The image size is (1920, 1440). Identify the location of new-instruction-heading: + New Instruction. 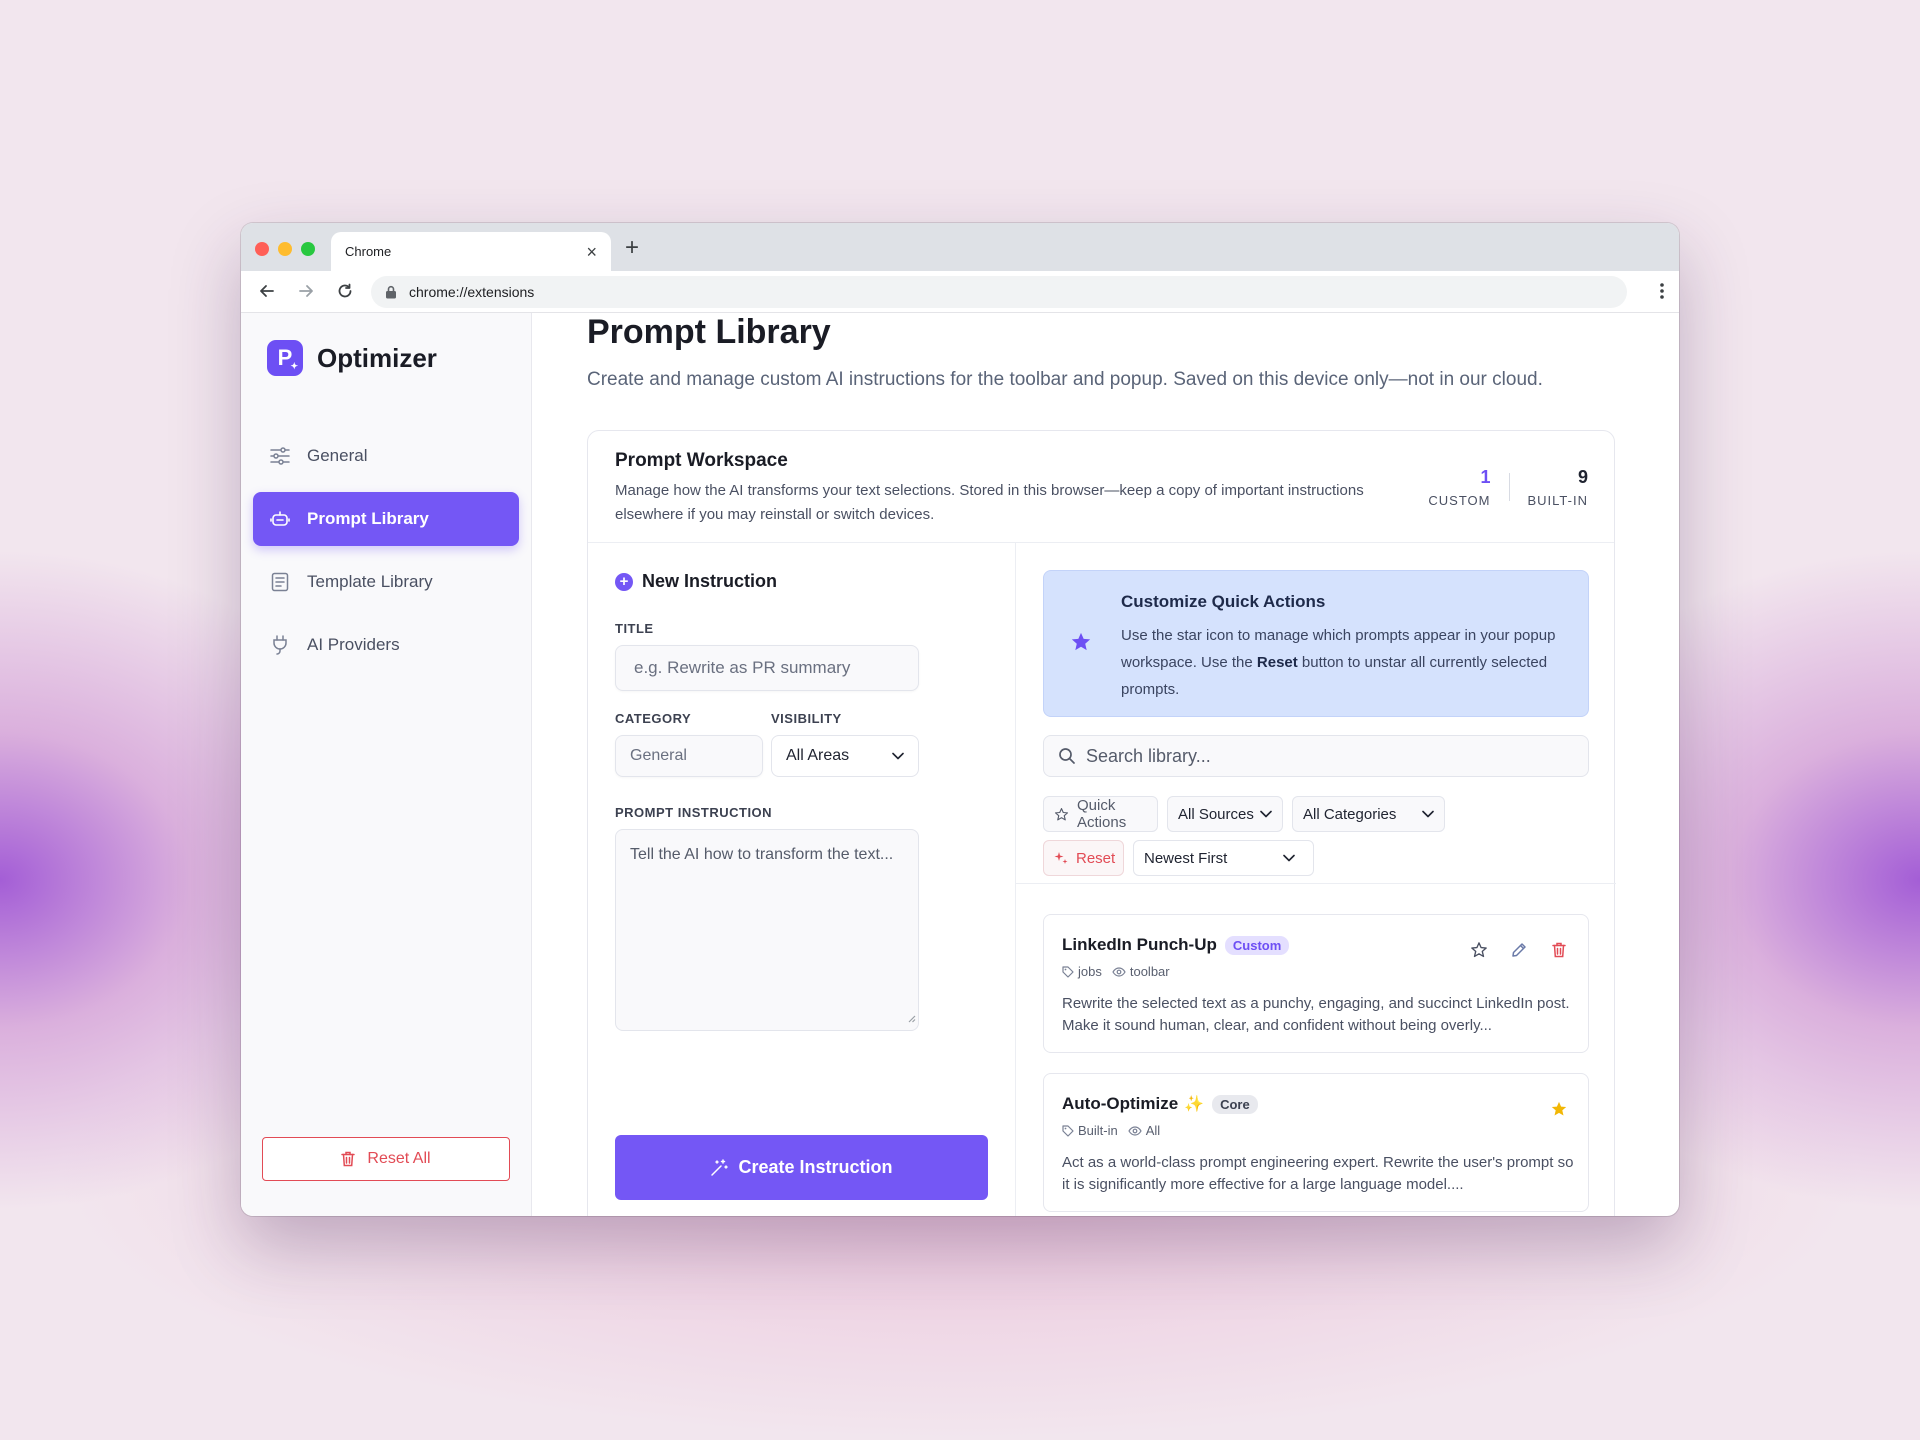
(696, 581).